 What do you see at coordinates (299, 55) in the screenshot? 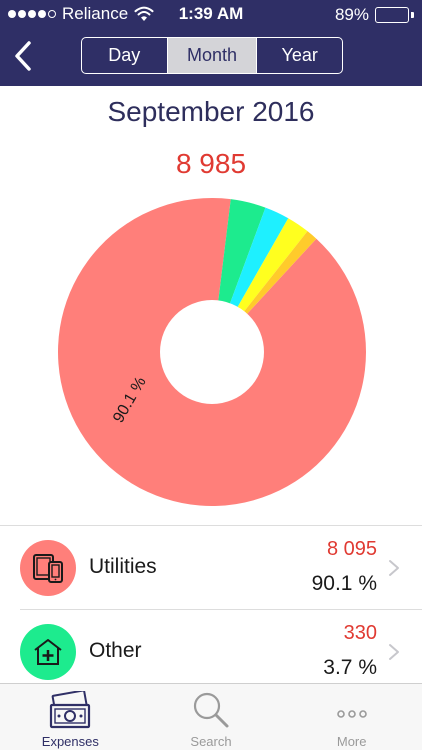
I see `segment-year: Year` at bounding box center [299, 55].